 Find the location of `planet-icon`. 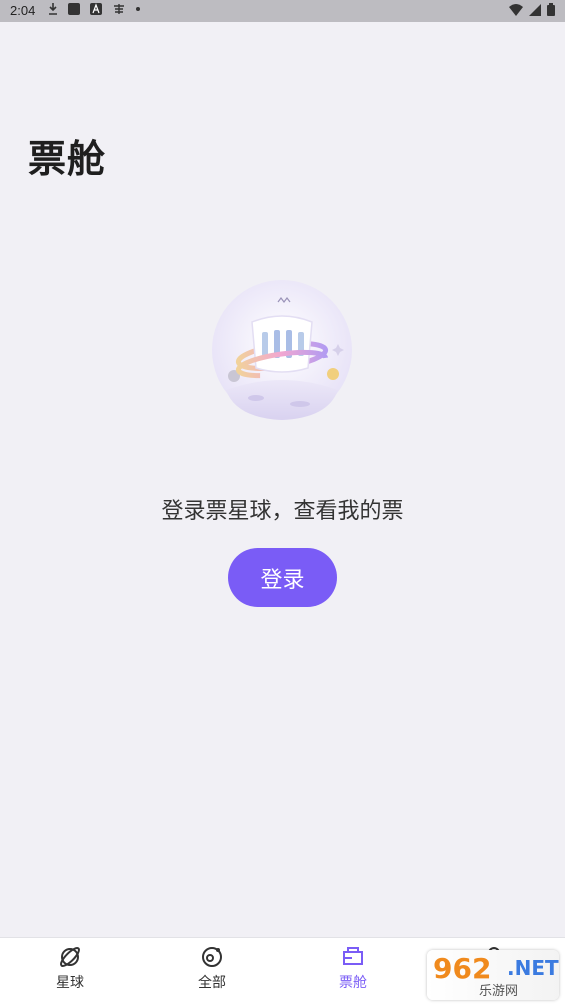

planet-icon is located at coordinates (70, 957).